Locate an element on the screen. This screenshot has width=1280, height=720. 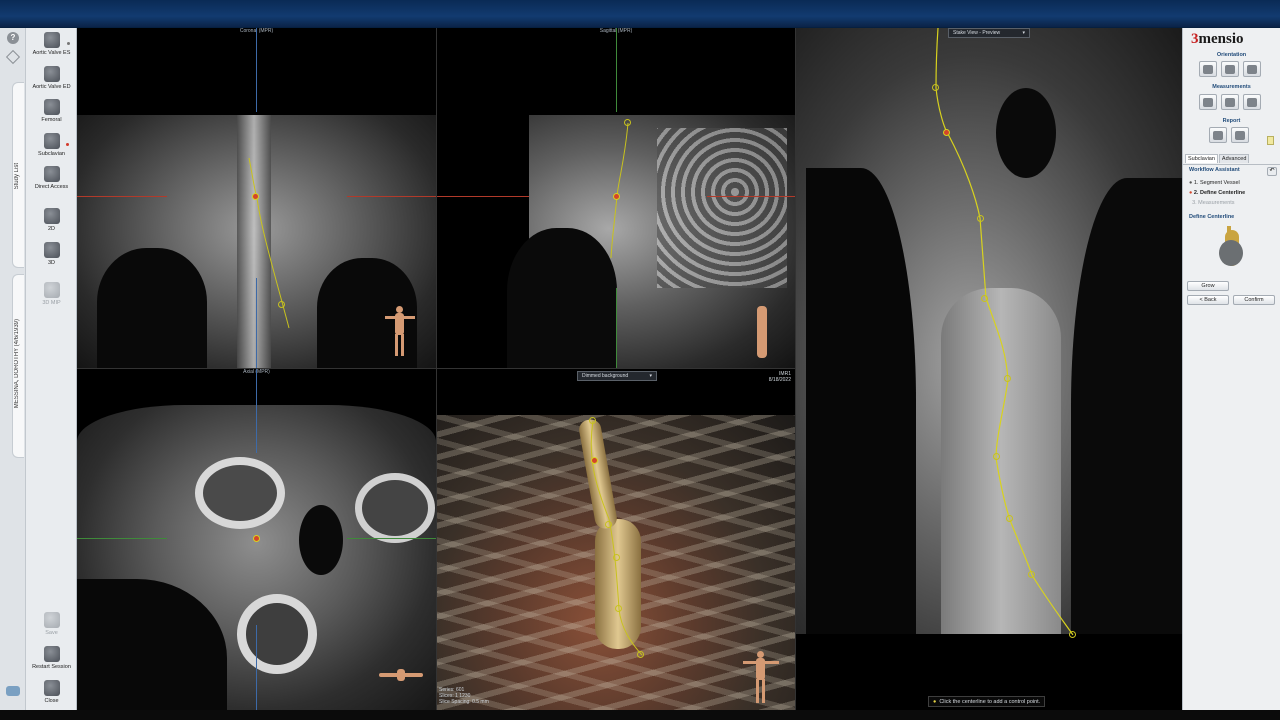
save-button: Save is located at coordinates (51, 624).